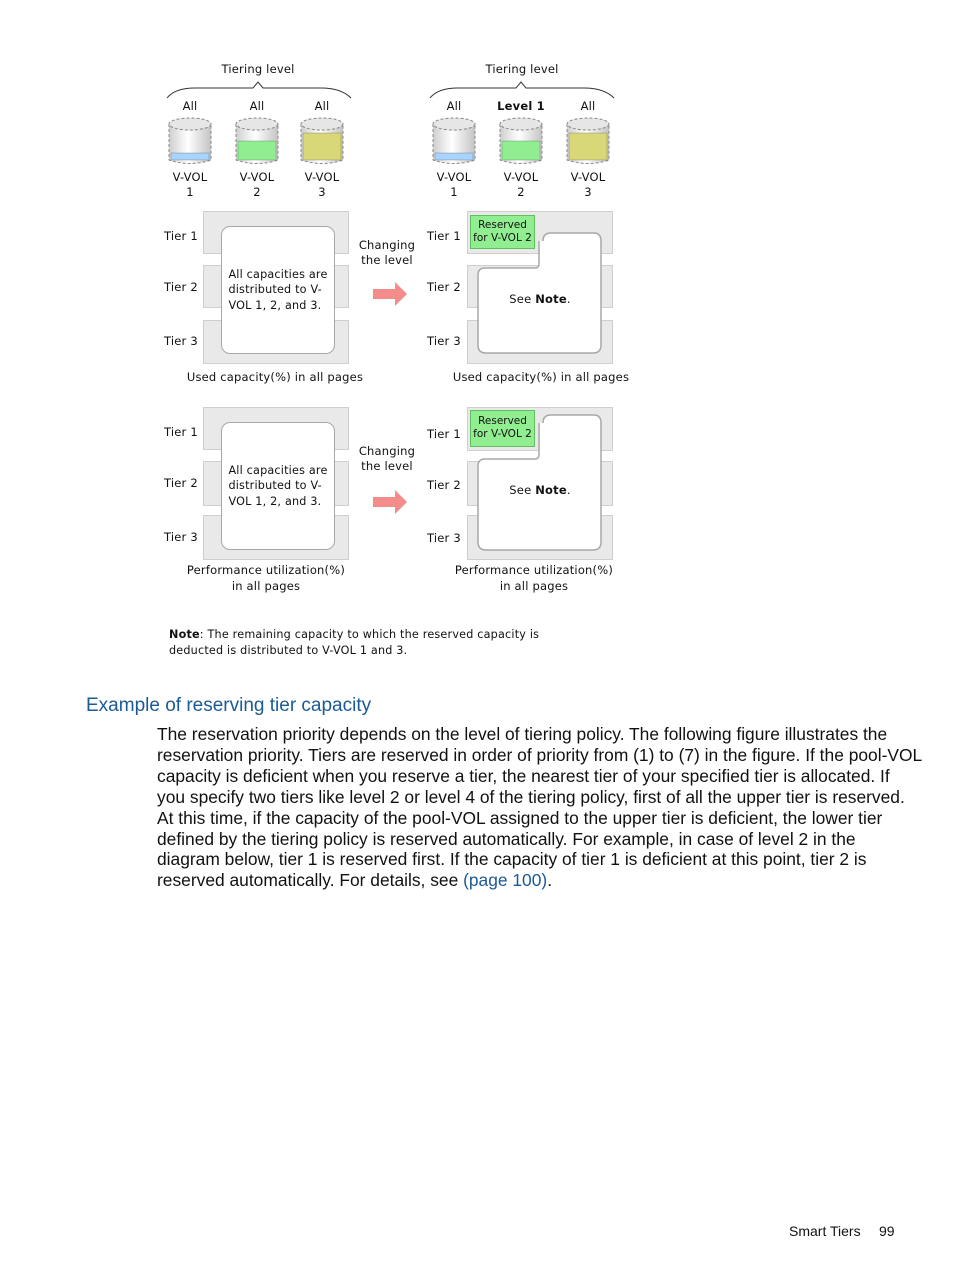  Describe the element at coordinates (310, 880) in the screenshot. I see `paragraph-text: reserved automatically. For details, see` at that location.